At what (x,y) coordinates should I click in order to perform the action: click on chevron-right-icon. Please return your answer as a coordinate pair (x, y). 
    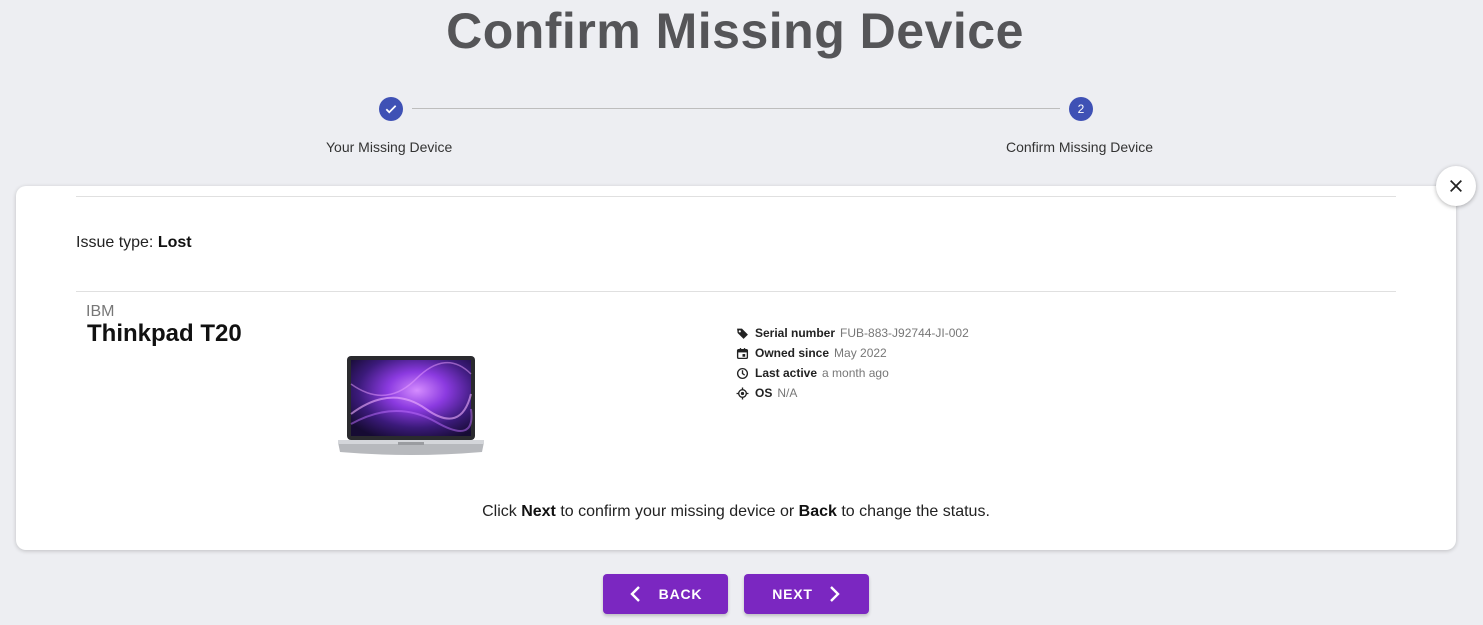
    Looking at the image, I should click on (834, 594).